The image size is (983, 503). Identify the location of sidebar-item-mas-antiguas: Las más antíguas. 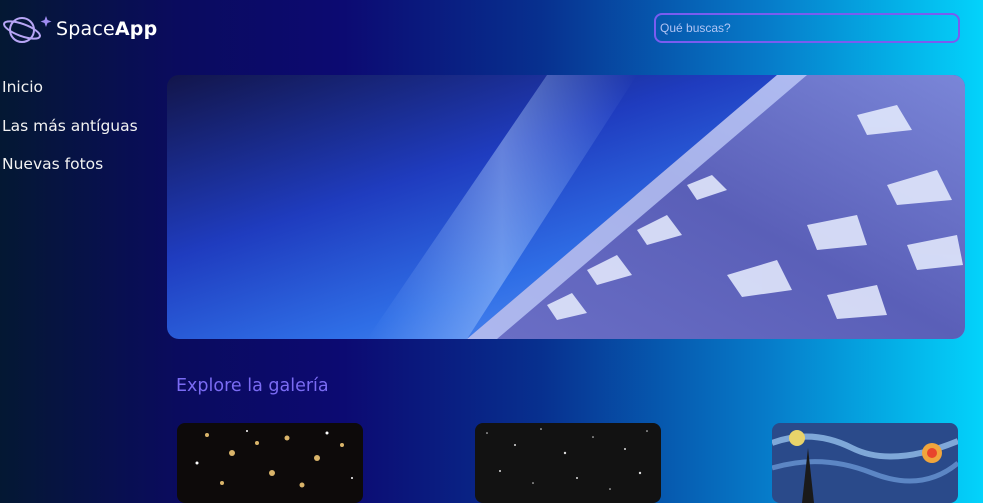
(70, 134).